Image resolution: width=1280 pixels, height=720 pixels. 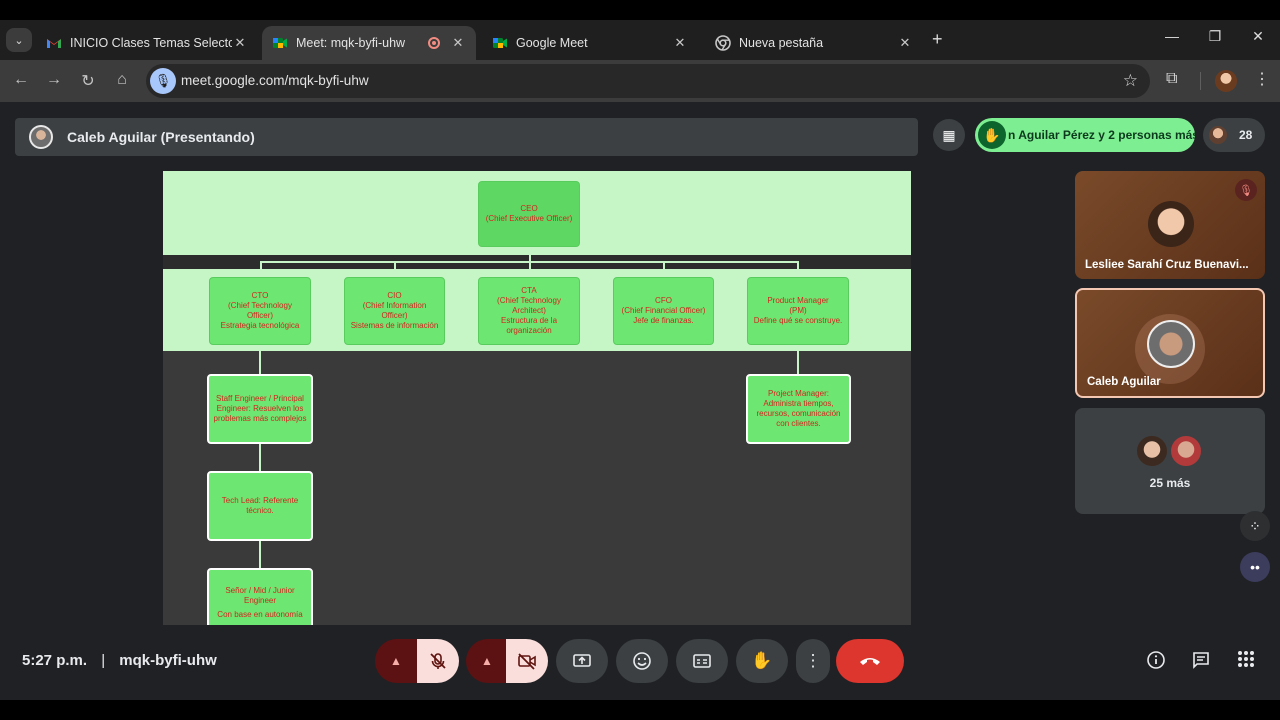 I want to click on mic-muted-icon: 🎙, so click(x=1246, y=190).